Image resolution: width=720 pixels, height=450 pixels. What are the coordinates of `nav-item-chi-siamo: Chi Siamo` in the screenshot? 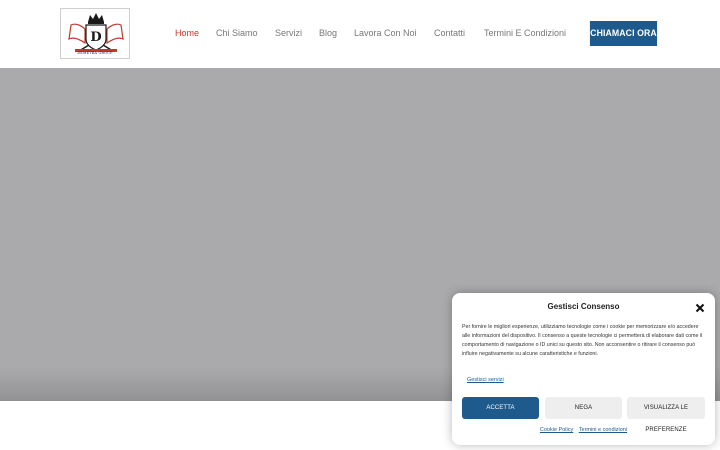 It's located at (237, 33).